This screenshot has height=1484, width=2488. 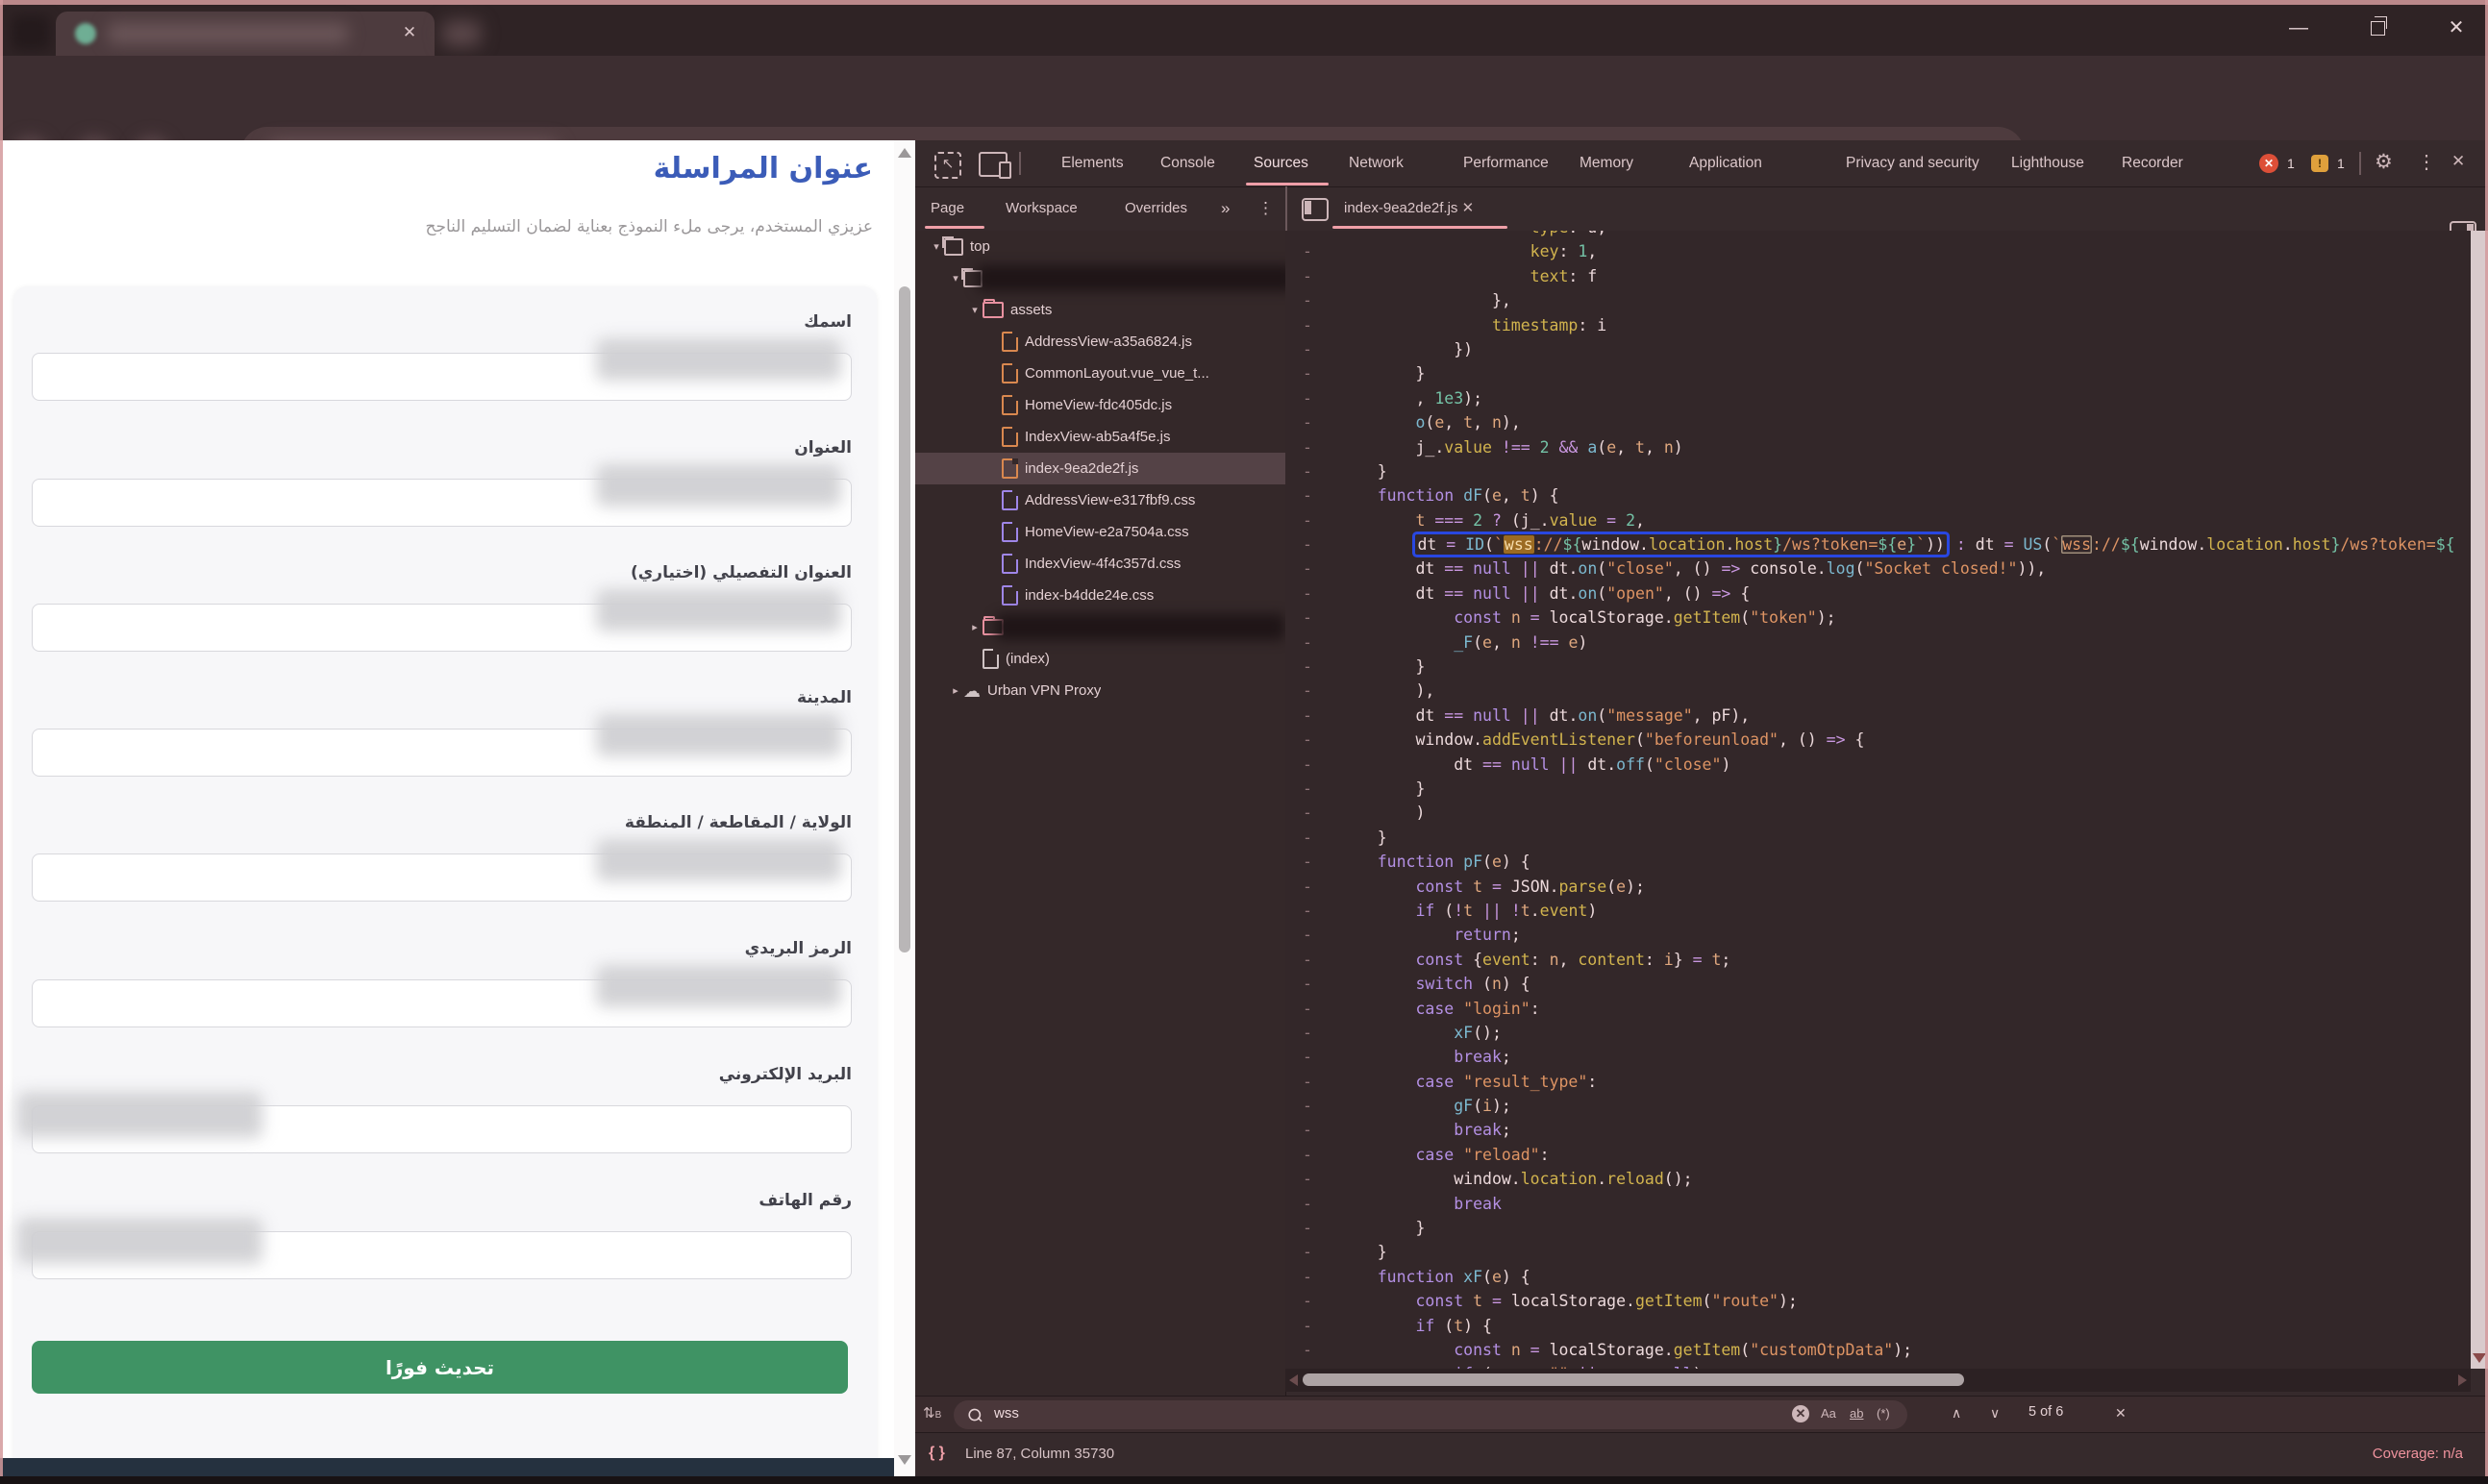 What do you see at coordinates (440, 1367) in the screenshot?
I see `update-now-button: تحديث فورًا` at bounding box center [440, 1367].